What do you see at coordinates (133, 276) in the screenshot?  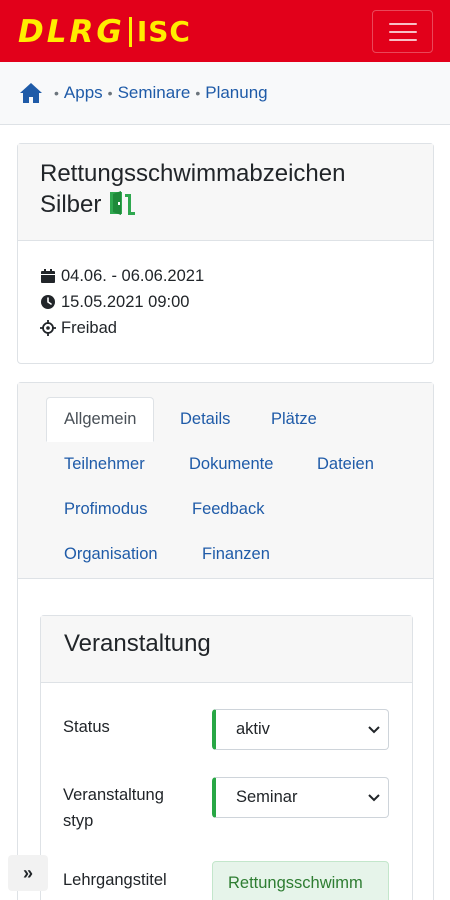 I see `event-date: 04.06. - 06.06.2021` at bounding box center [133, 276].